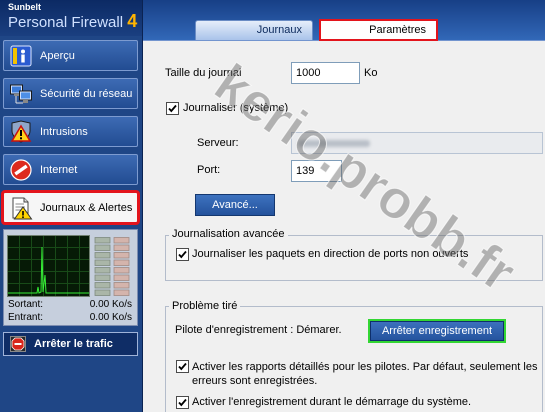 The width and height of the screenshot is (545, 412). What do you see at coordinates (70, 318) in the screenshot?
I see `incoming-traffic-row: Entrant: 0.00 Ko/s` at bounding box center [70, 318].